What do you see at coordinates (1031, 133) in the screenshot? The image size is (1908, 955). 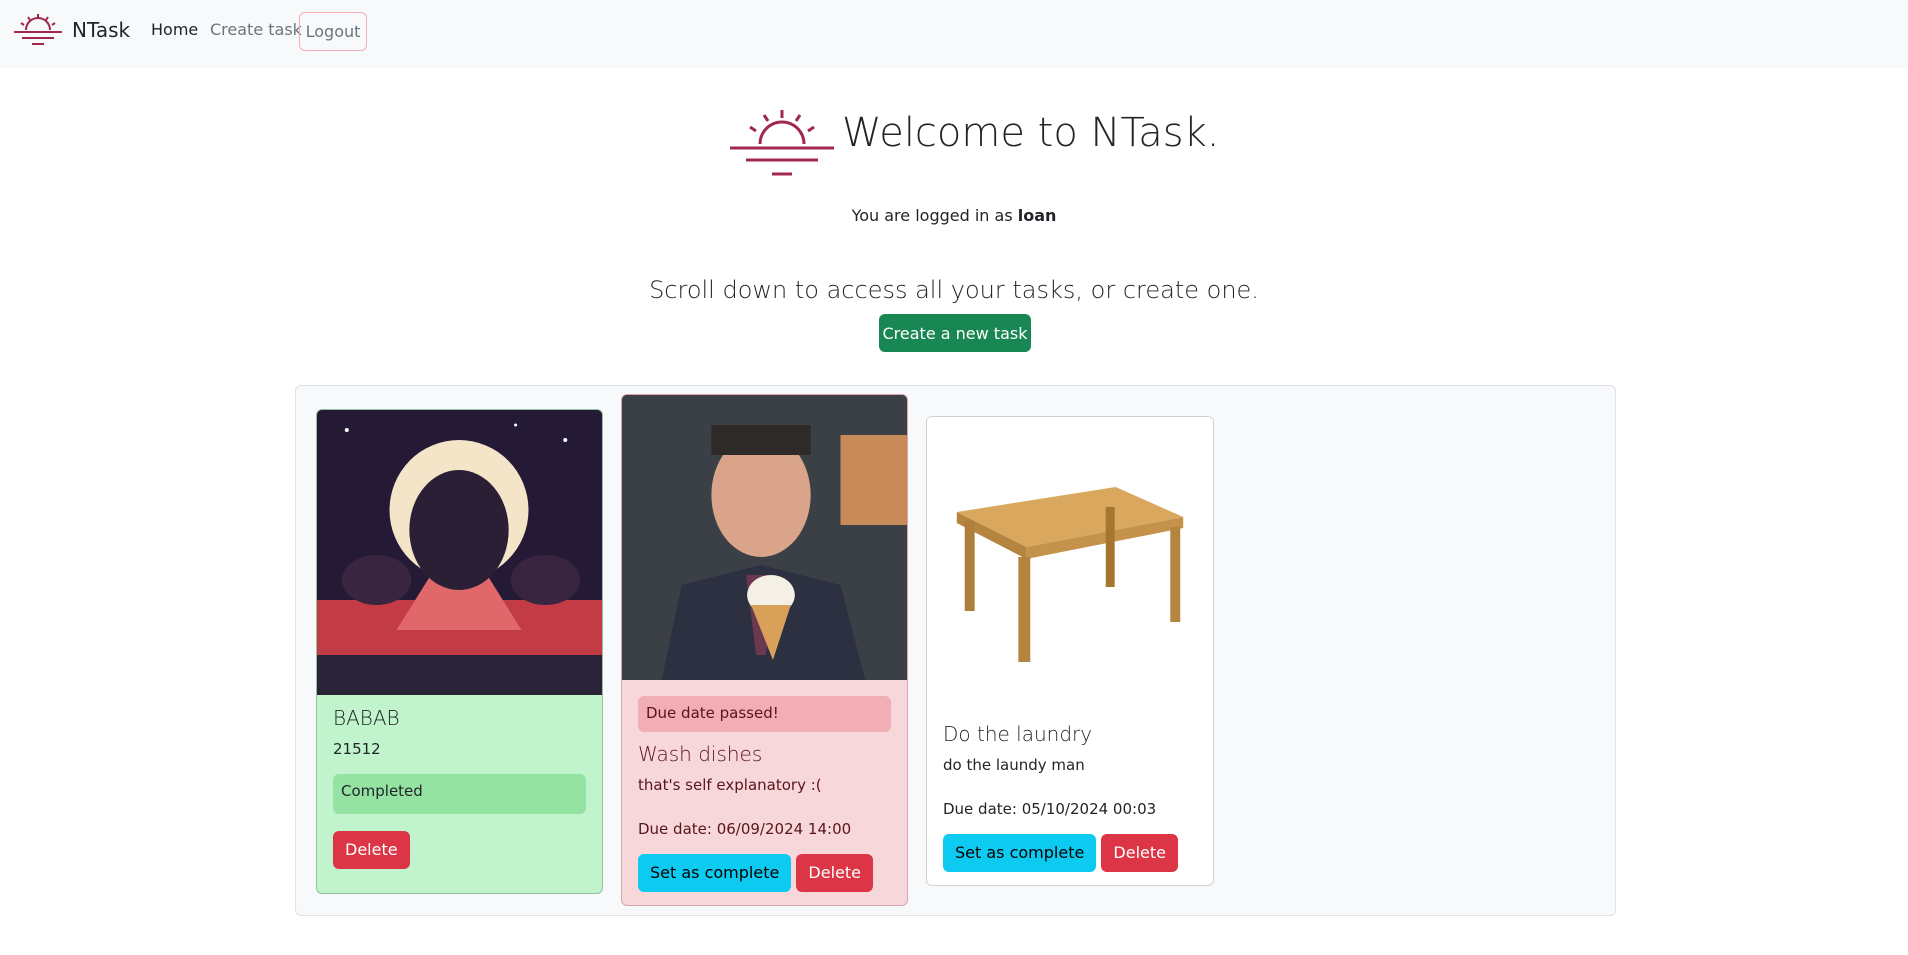 I see `page-title: Welcome to NTask.` at bounding box center [1031, 133].